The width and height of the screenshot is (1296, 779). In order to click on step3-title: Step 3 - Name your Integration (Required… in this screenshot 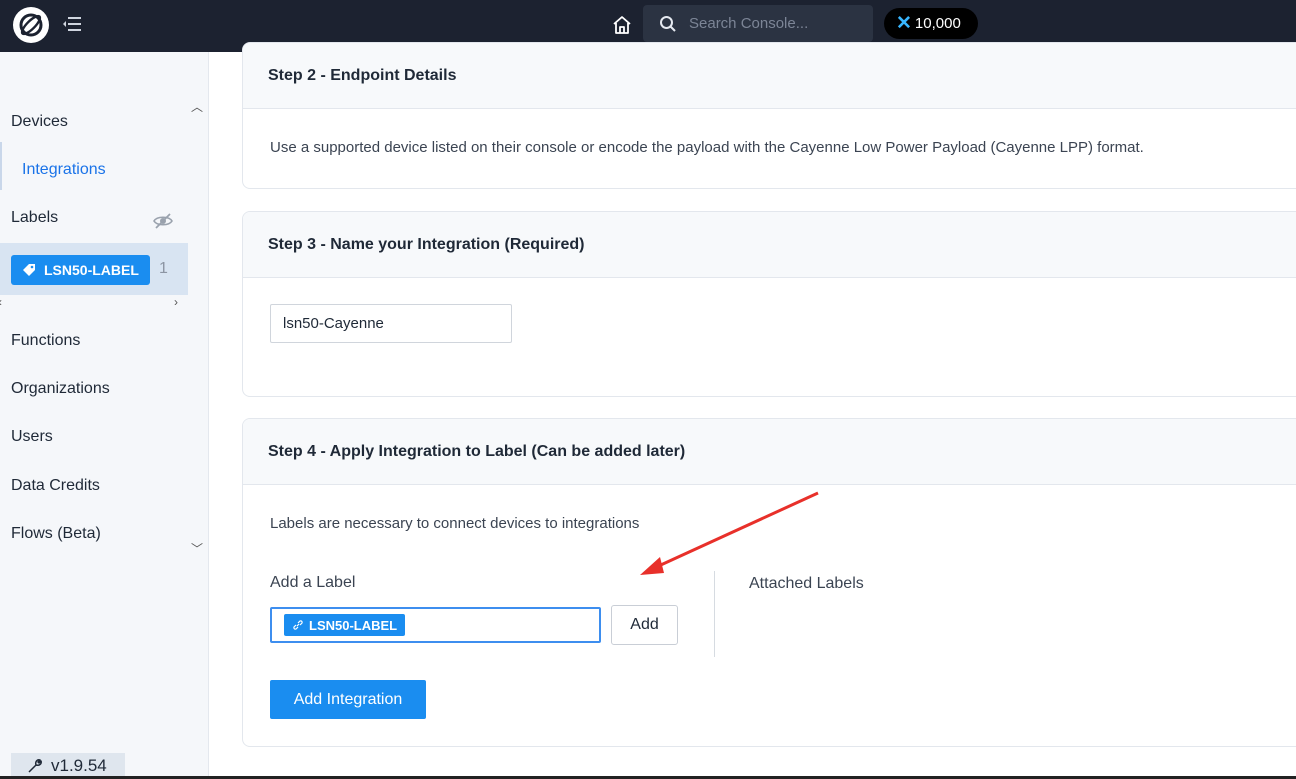, I will do `click(769, 245)`.